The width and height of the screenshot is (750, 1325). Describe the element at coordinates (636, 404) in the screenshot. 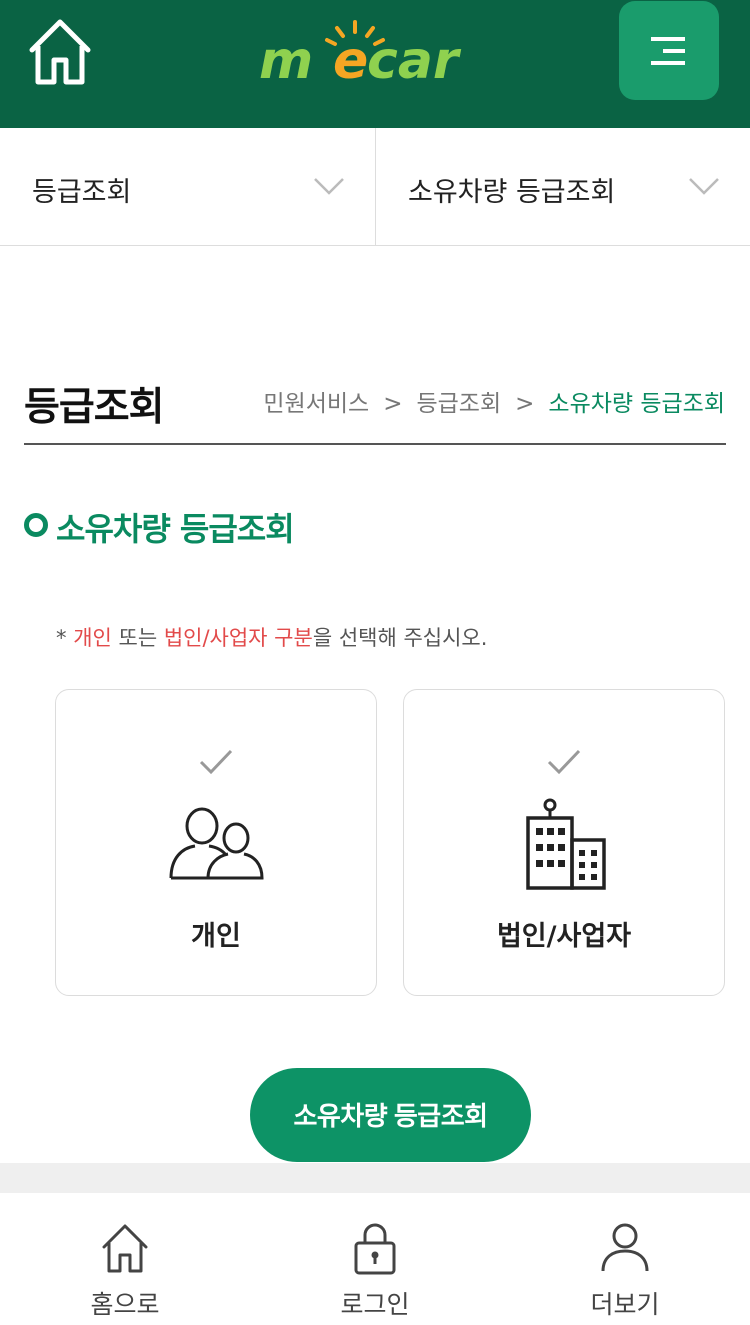

I see `breadcrumb-current: 소유차량 등급조회` at that location.